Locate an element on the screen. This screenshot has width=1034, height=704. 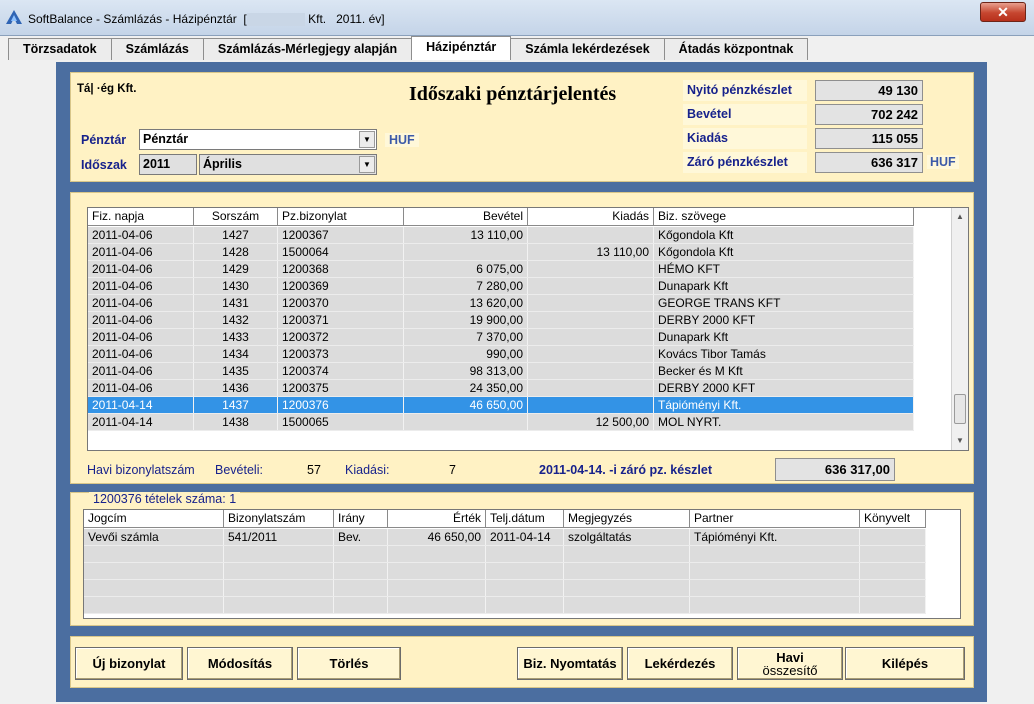
print-document-button: Biz. Nyomtatás is located at coordinates (570, 663).